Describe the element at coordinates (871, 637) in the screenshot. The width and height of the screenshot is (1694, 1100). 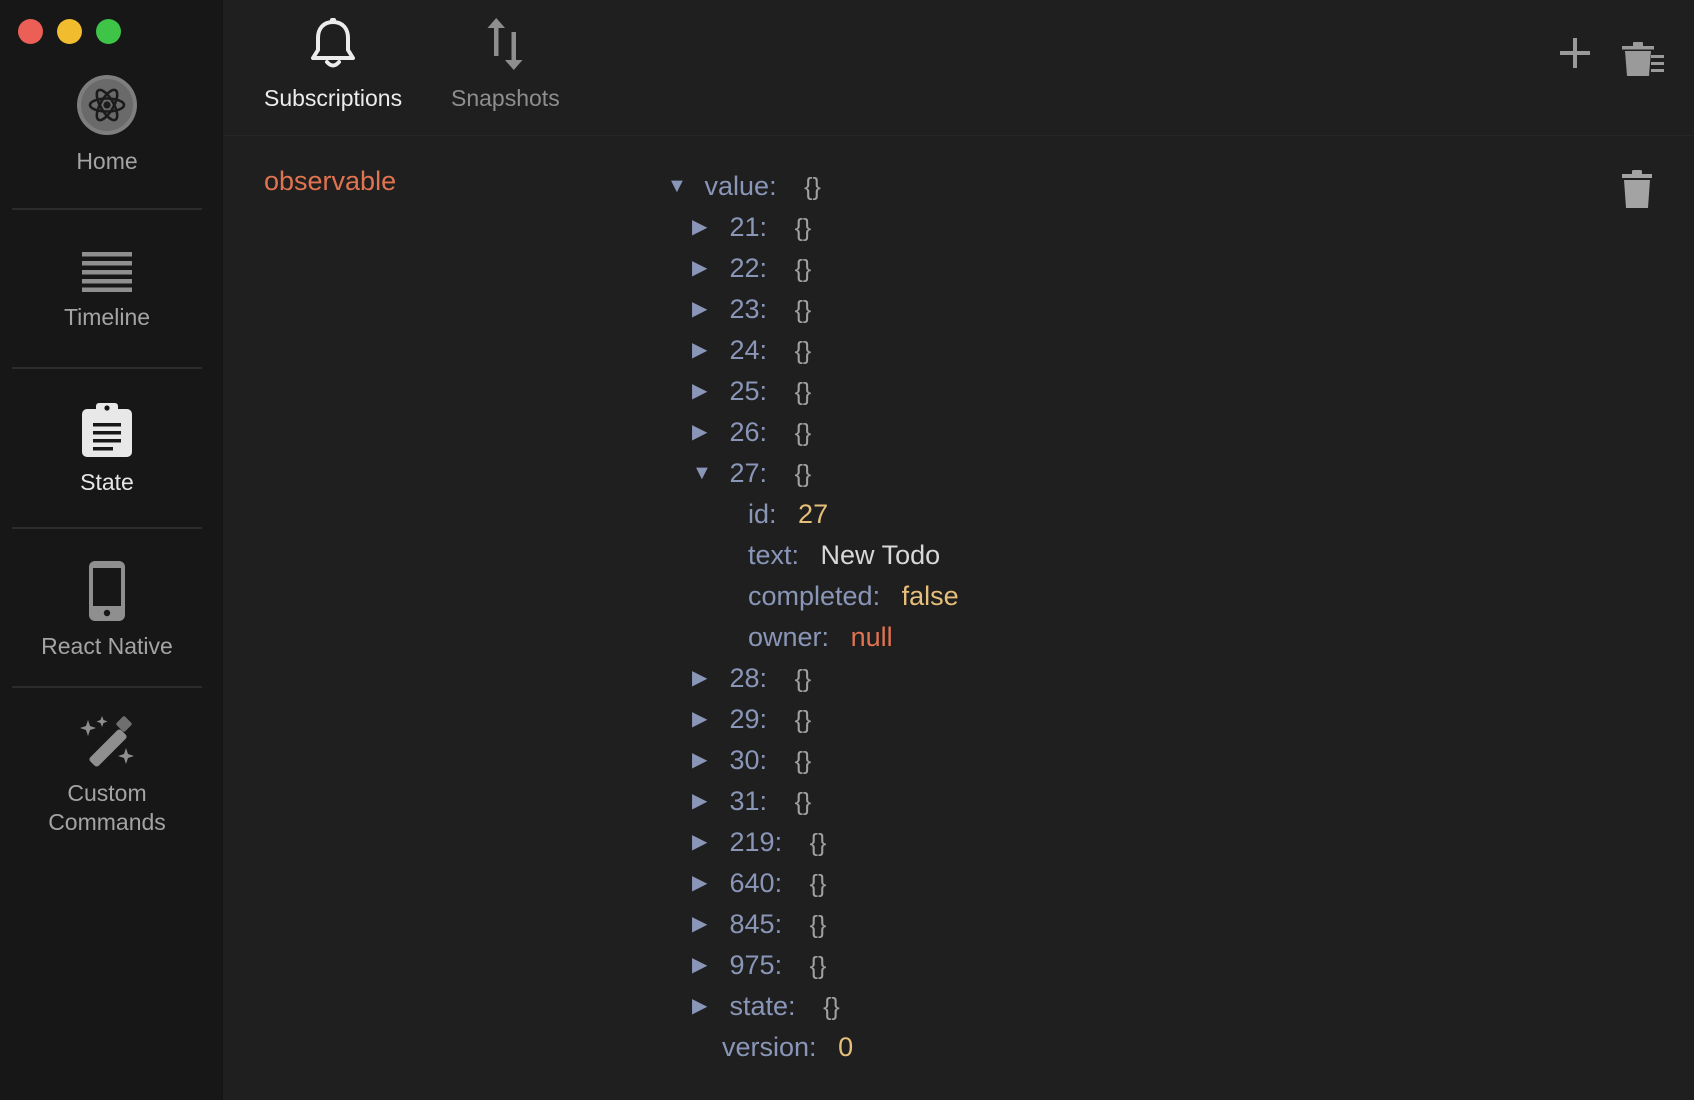
I see `tree-value-null: null` at that location.